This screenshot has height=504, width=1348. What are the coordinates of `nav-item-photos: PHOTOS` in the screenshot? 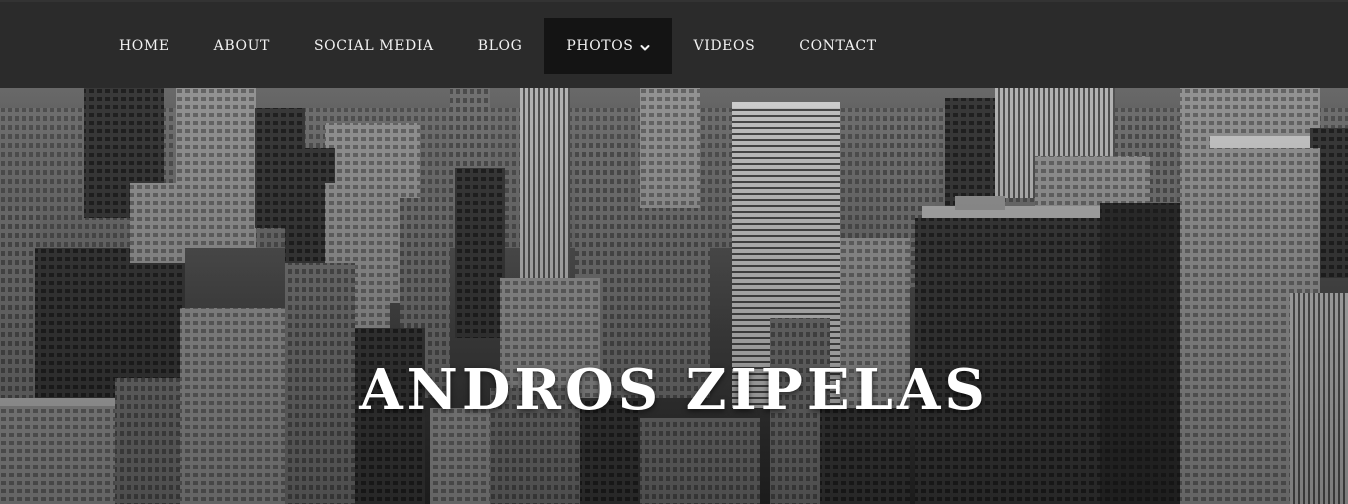 It's located at (608, 46).